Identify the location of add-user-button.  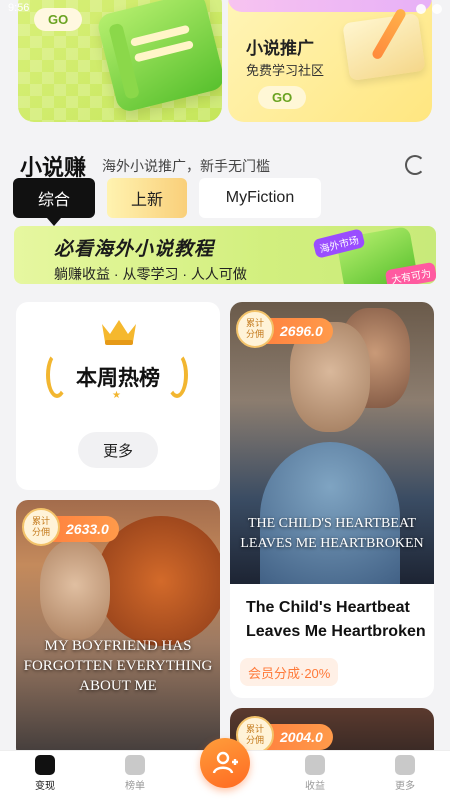
(225, 763).